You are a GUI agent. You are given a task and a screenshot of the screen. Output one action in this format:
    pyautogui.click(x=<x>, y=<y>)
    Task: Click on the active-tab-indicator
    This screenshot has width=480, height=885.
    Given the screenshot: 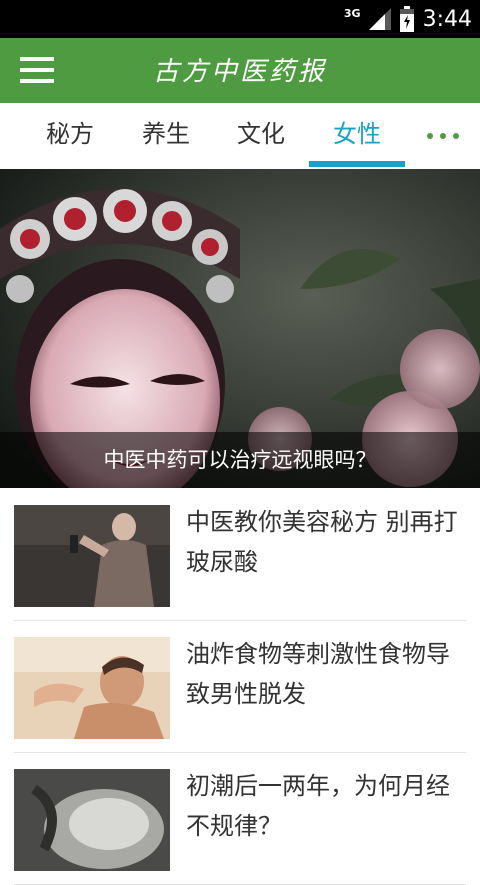 What is the action you would take?
    pyautogui.click(x=357, y=164)
    